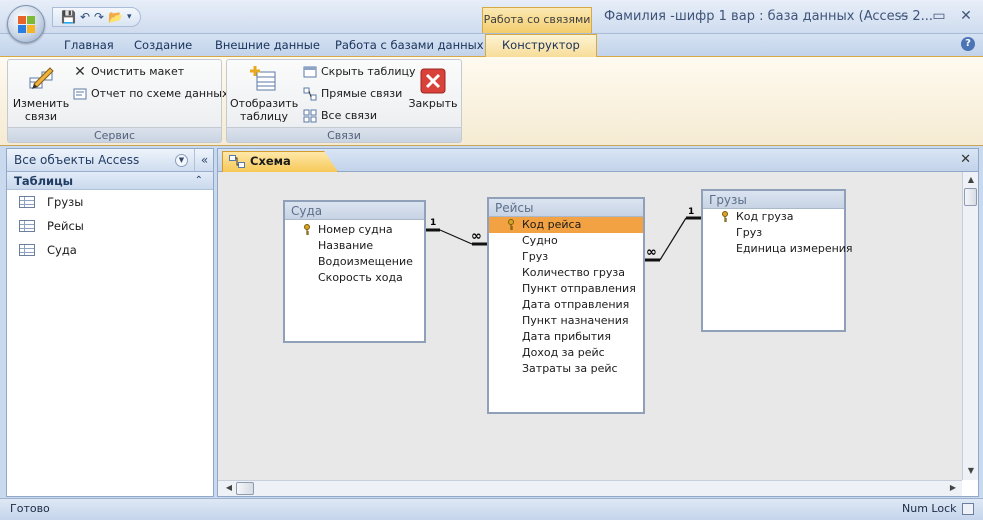  What do you see at coordinates (340, 116) in the screenshot?
I see `all-relationships-button: Все связи` at bounding box center [340, 116].